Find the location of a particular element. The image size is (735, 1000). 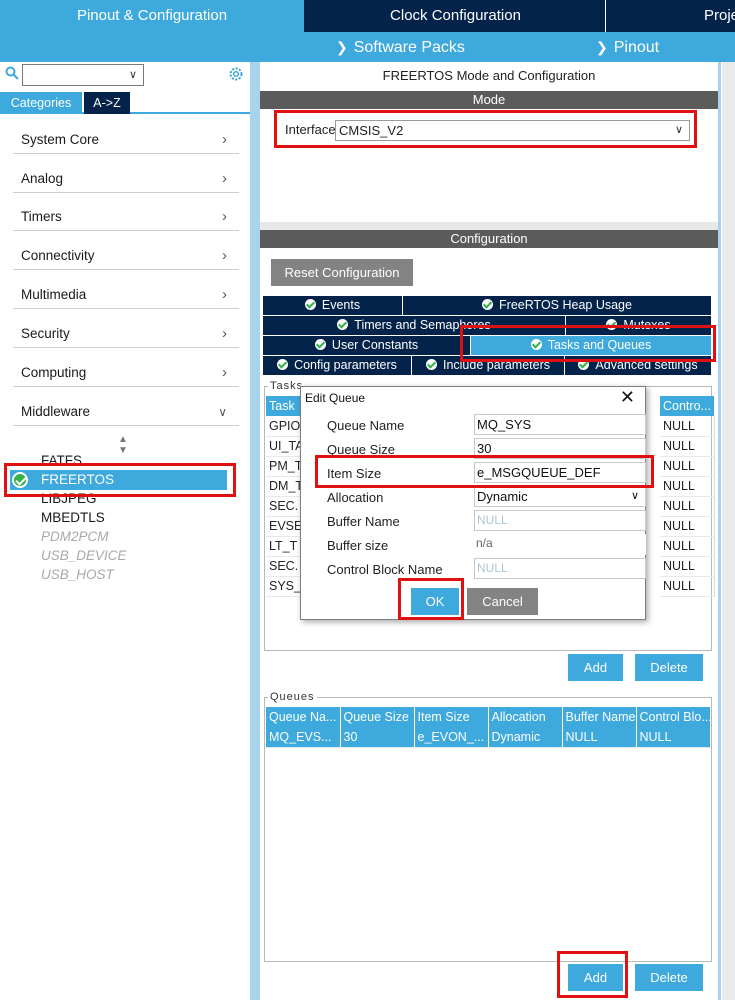

control-block-field: NULL is located at coordinates (560, 568).